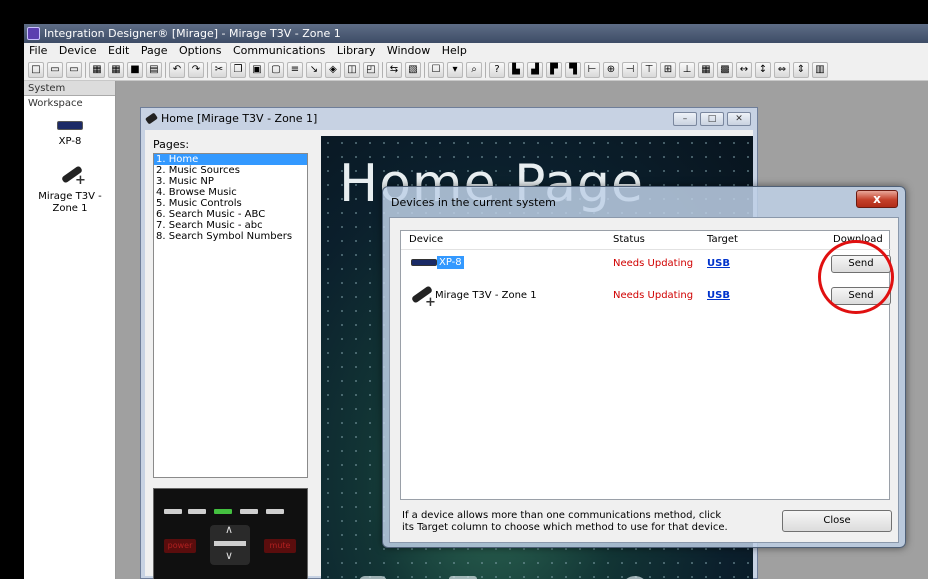 The width and height of the screenshot is (928, 579). Describe the element at coordinates (314, 69) in the screenshot. I see `tool-icon: ↘` at that location.